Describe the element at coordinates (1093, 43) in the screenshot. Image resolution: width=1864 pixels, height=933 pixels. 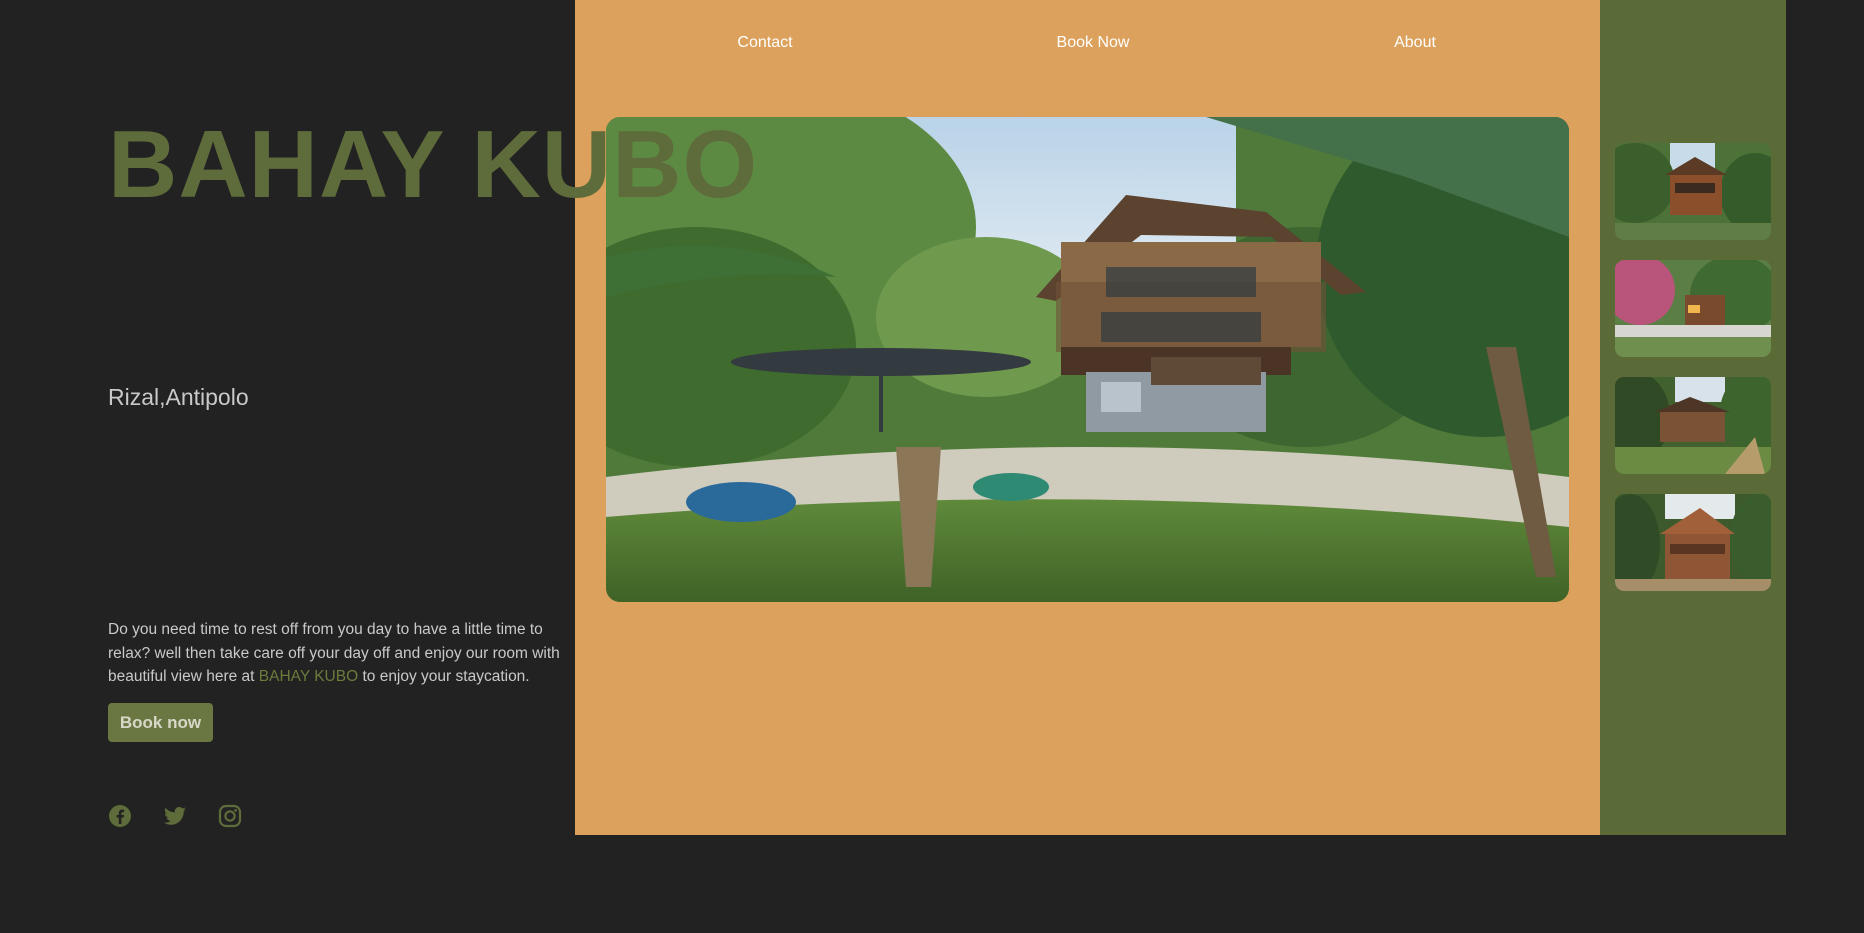
I see `nav-book-now: Book Now` at that location.